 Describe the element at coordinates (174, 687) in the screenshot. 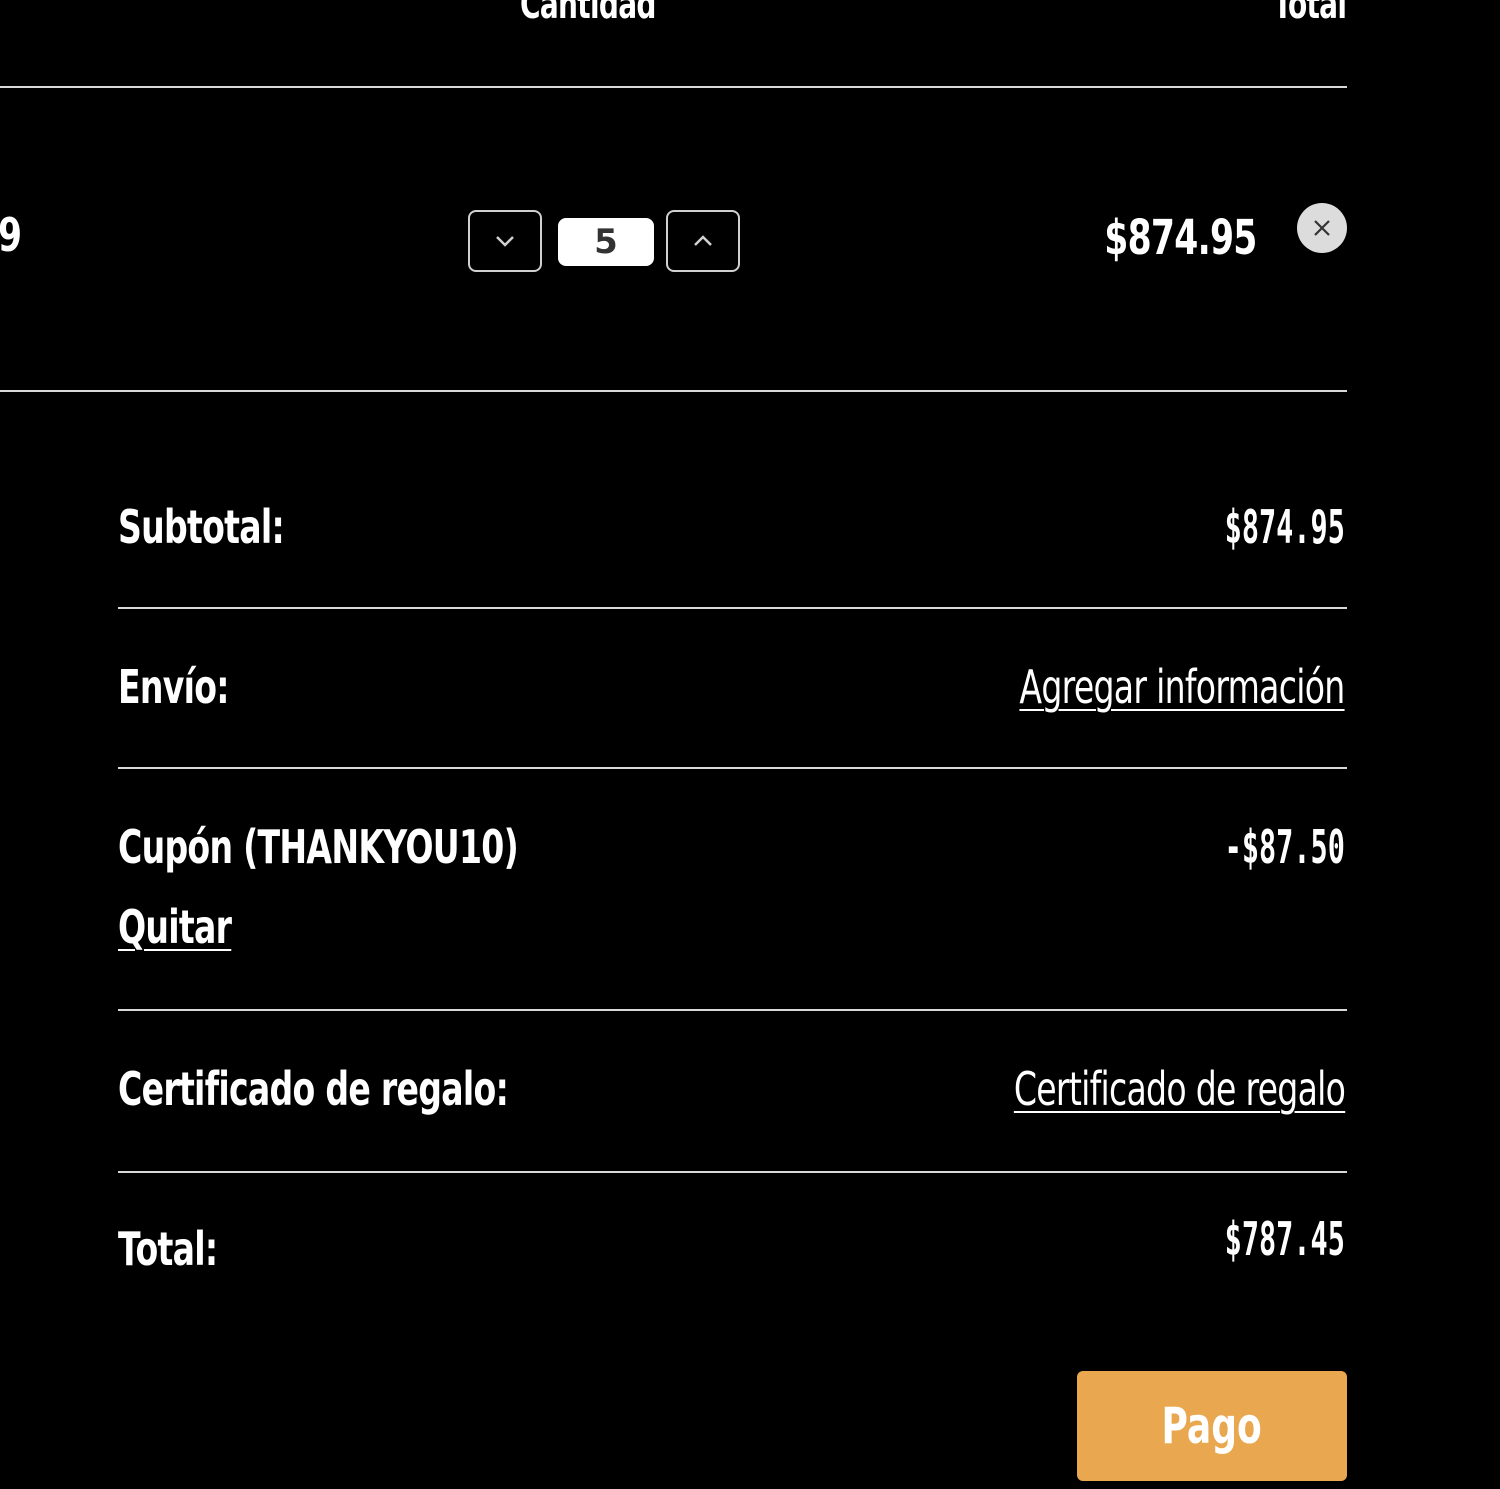

I see `shipping-label: Envío:` at that location.